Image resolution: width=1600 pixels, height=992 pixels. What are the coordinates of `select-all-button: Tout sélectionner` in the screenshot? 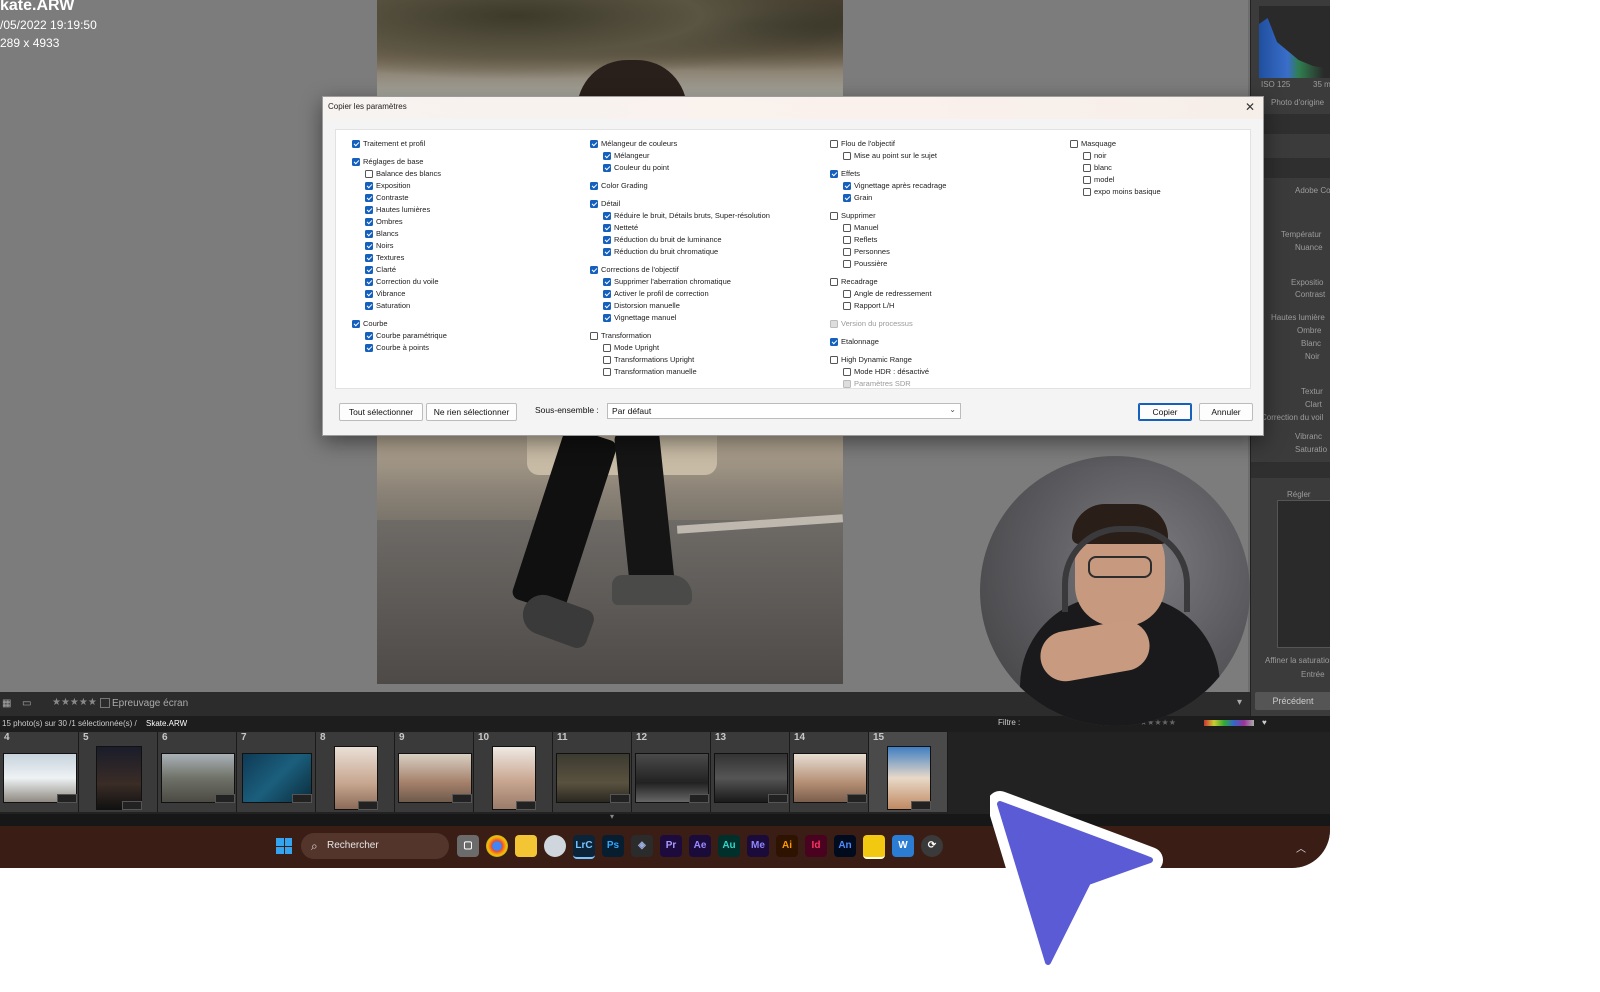 It's located at (381, 412).